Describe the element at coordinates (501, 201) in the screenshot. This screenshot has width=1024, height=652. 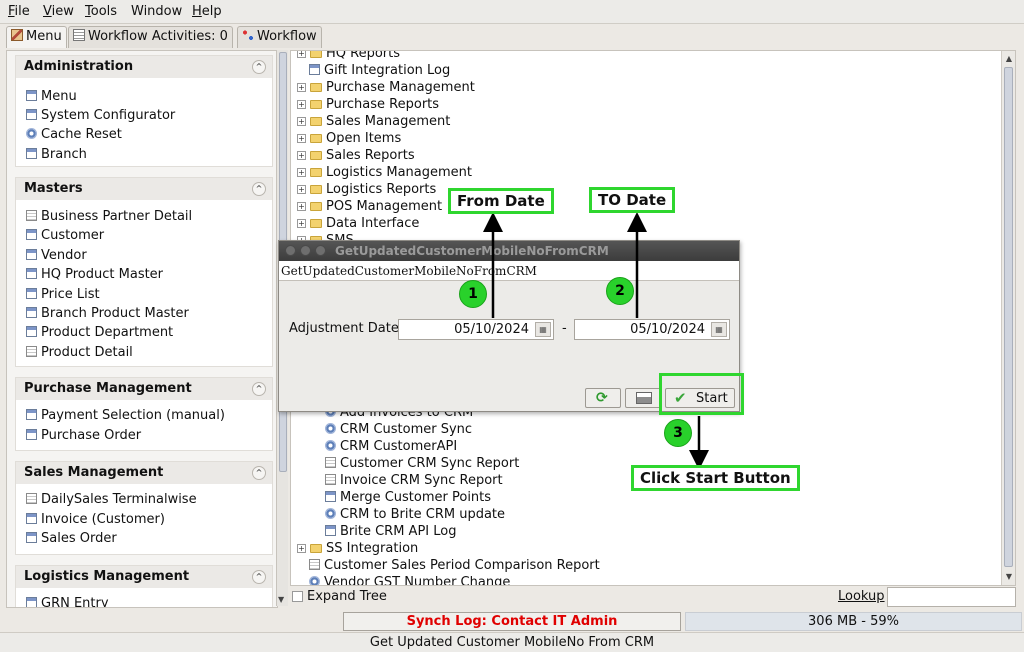
I see `from-date-callout: From Date` at that location.